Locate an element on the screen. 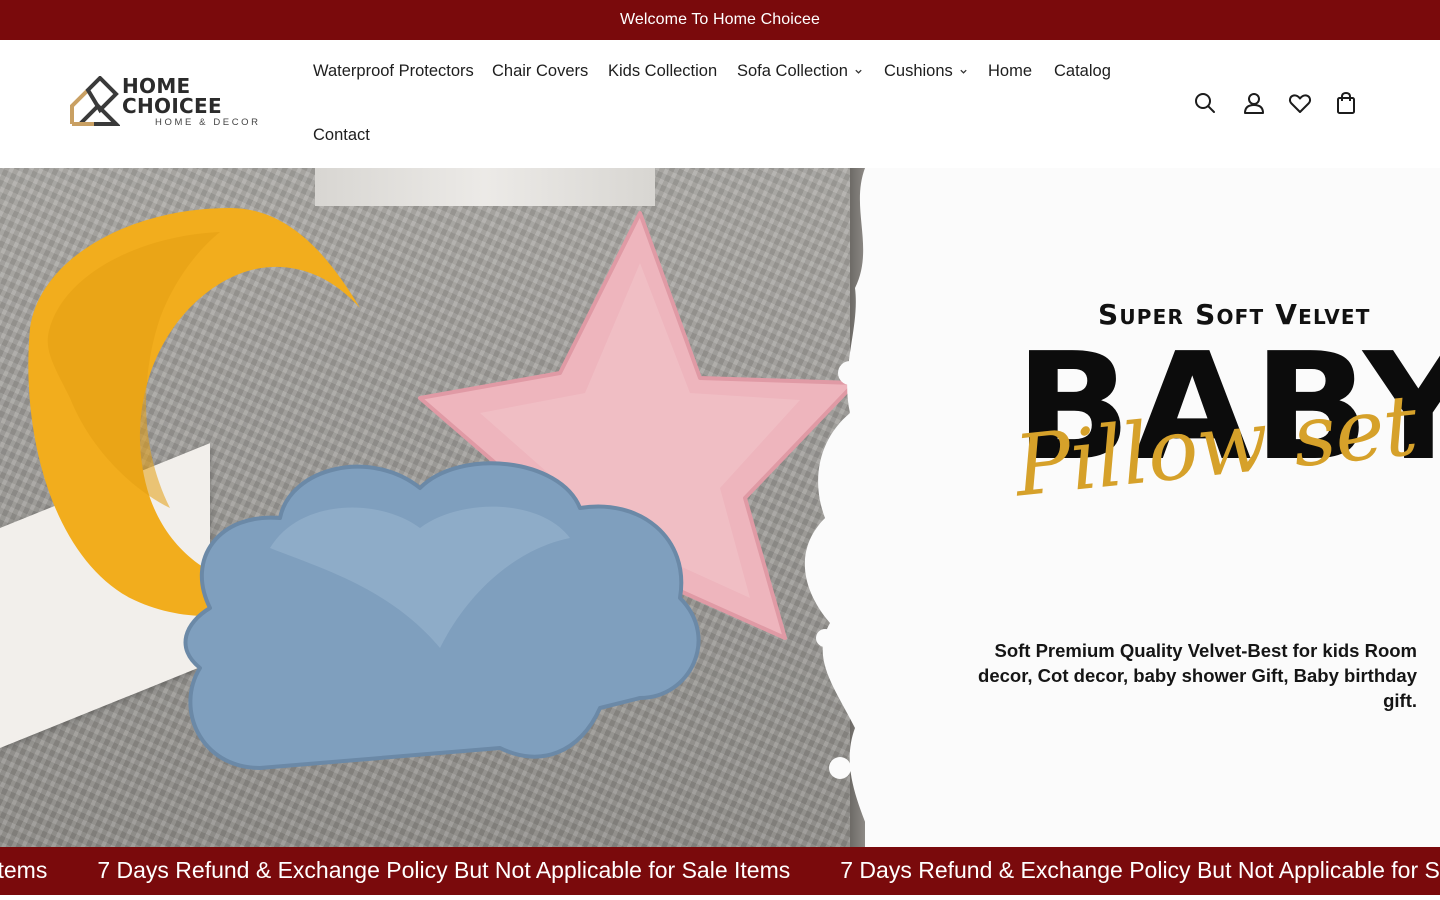 This screenshot has width=1440, height=900. nav-item-sofa-collection: Sofa Collection is located at coordinates (800, 71).